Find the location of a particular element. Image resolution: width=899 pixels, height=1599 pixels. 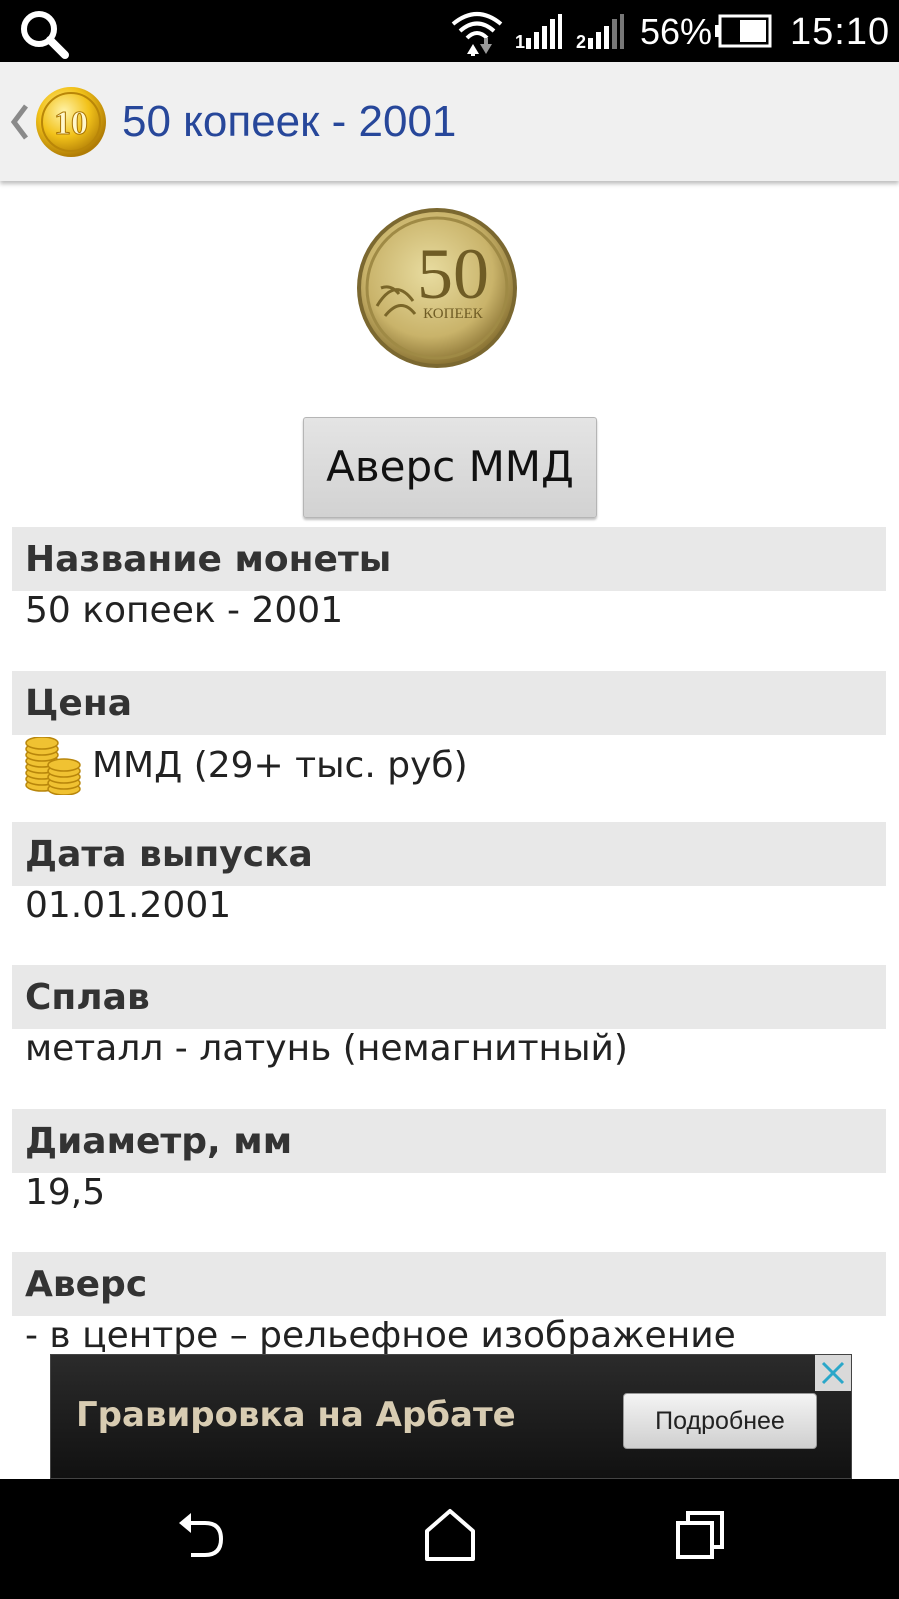

clock: 15:10 is located at coordinates (840, 32).